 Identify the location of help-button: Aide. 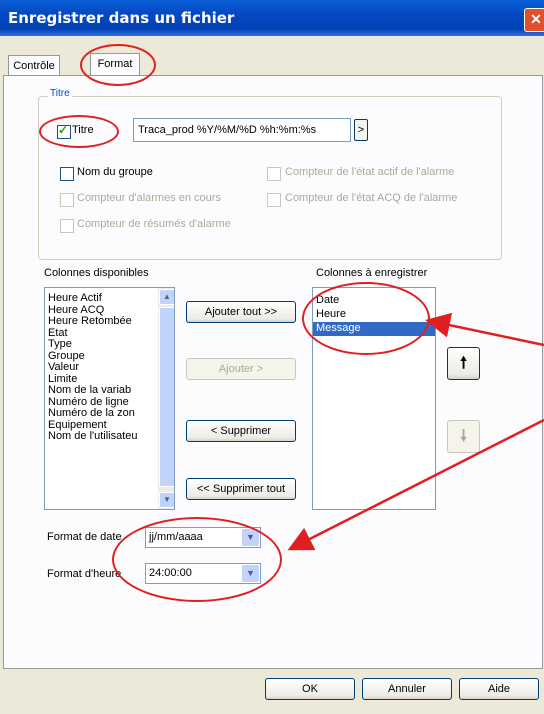
(499, 689).